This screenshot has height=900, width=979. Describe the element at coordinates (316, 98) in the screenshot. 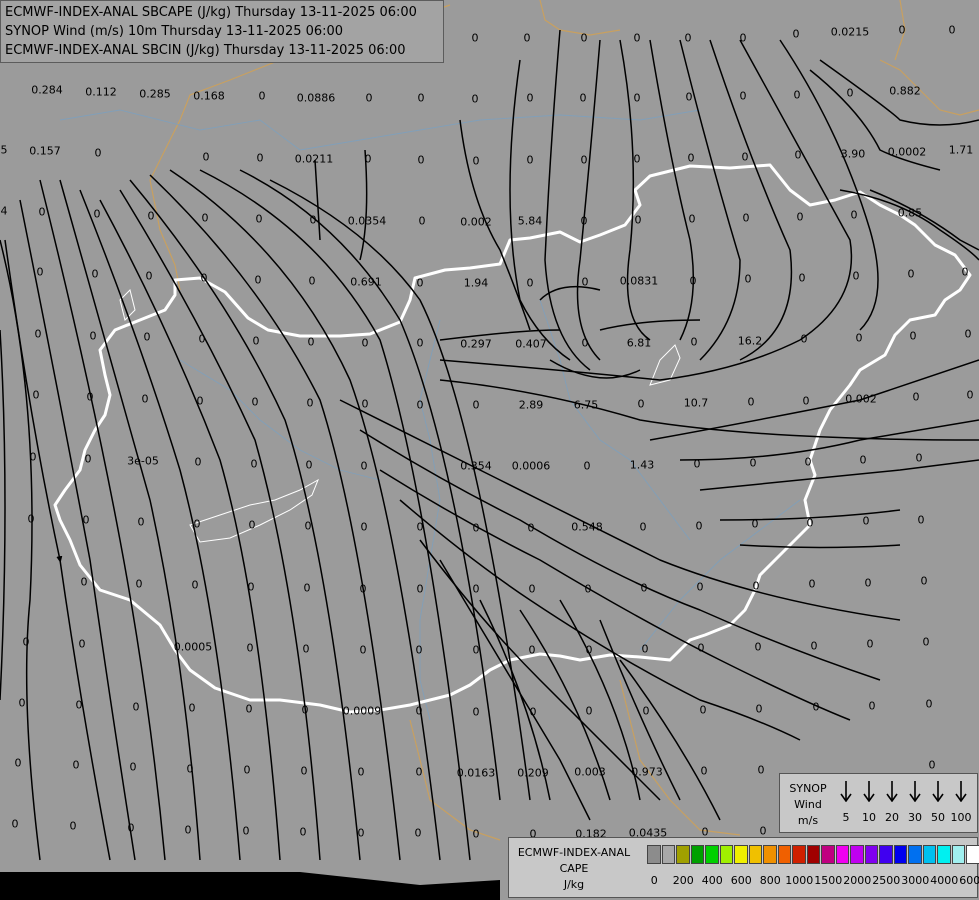

I see `cape-value-label: 0.0886` at that location.